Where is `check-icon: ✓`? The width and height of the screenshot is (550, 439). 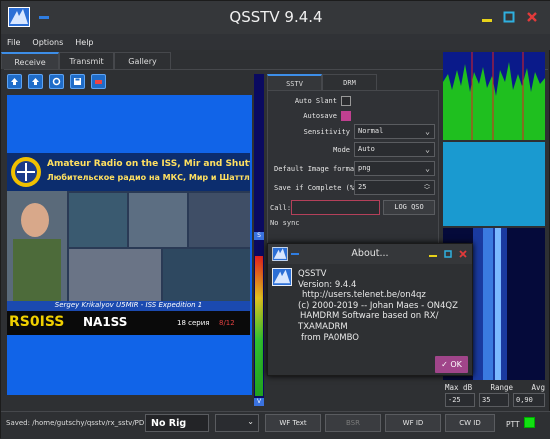 check-icon: ✓ is located at coordinates (446, 364).